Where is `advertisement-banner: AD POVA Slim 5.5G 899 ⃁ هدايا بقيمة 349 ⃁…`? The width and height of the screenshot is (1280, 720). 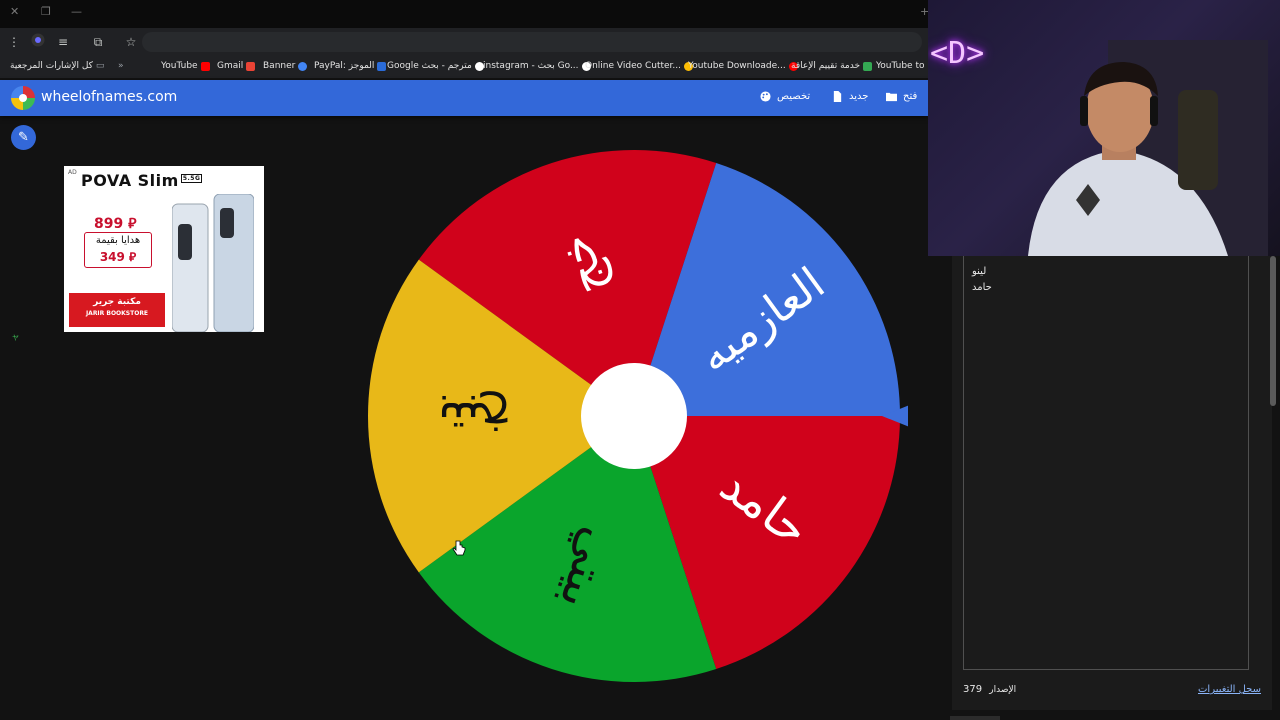 advertisement-banner: AD POVA Slim 5.5G 899 ⃁ هدايا بقيمة 349 ⃁… is located at coordinates (164, 249).